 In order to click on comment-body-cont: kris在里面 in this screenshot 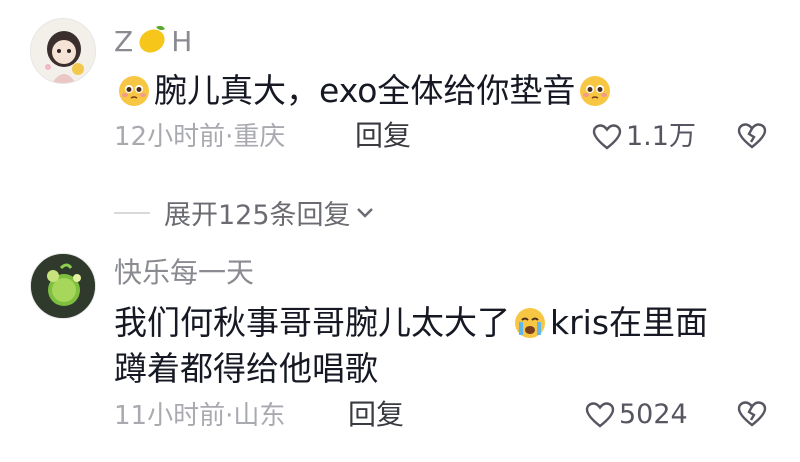, I will do `click(629, 322)`.